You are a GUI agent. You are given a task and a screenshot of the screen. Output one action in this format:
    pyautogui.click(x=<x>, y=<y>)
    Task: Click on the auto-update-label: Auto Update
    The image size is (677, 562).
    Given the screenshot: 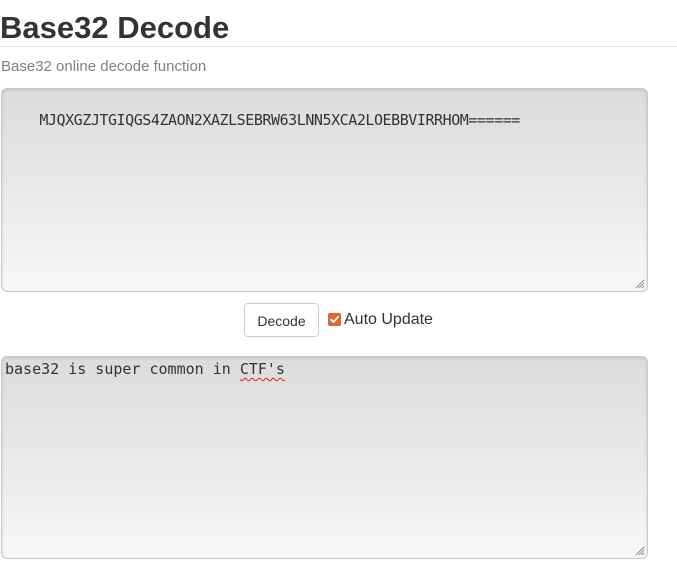 What is the action you would take?
    pyautogui.click(x=388, y=319)
    